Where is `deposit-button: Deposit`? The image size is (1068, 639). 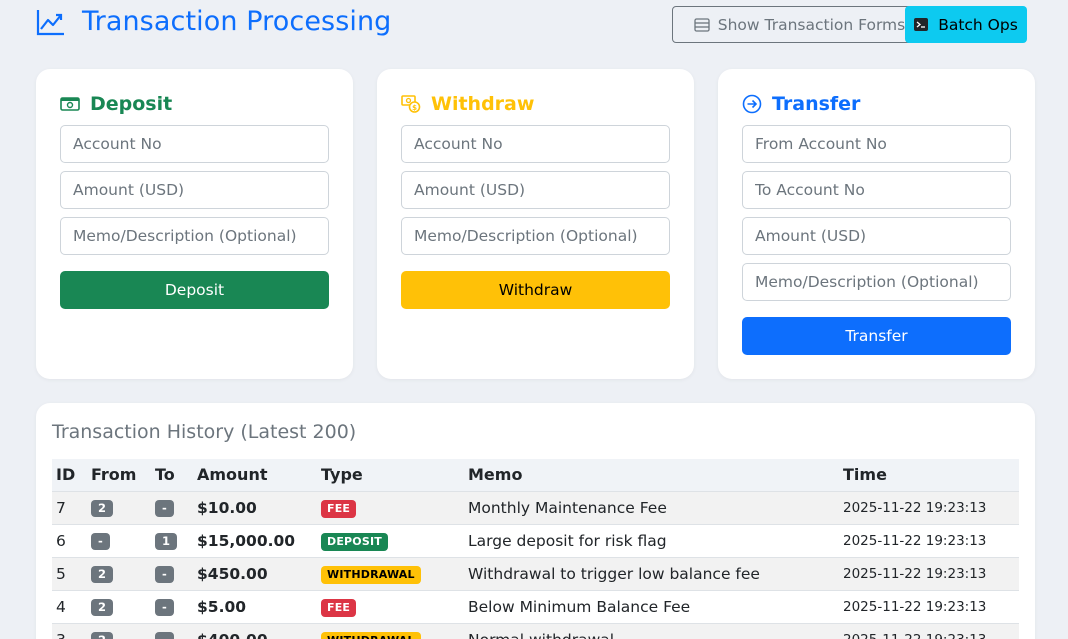
deposit-button: Deposit is located at coordinates (194, 290).